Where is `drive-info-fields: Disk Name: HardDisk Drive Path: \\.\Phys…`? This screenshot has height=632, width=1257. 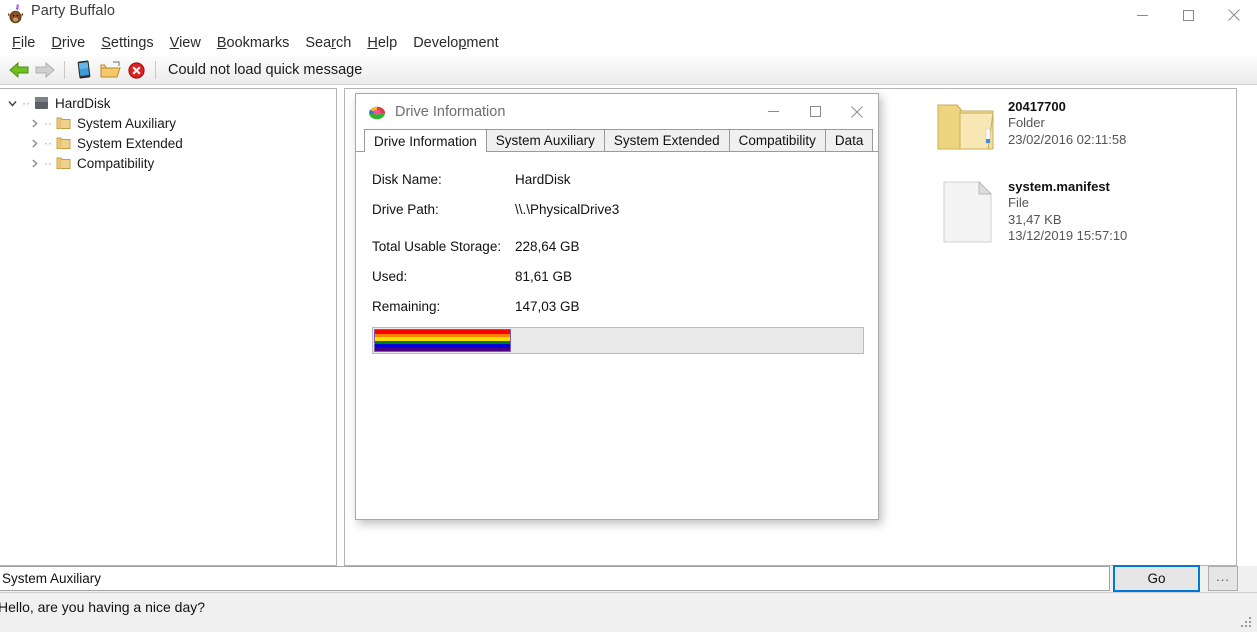 drive-info-fields: Disk Name: HardDisk Drive Path: \\.\Phys… is located at coordinates (618, 259).